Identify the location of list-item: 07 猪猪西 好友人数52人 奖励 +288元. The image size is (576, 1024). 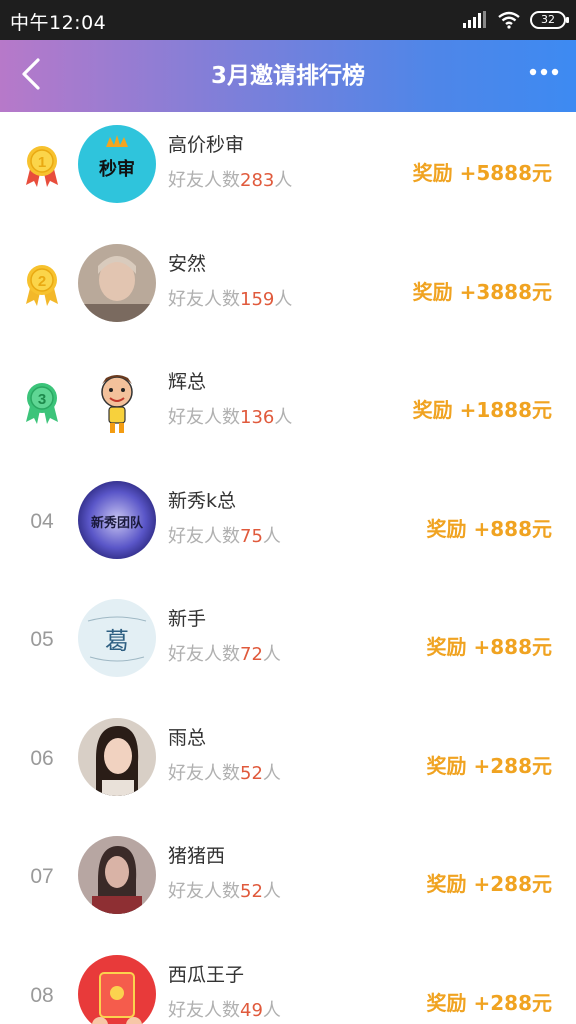
(288, 882).